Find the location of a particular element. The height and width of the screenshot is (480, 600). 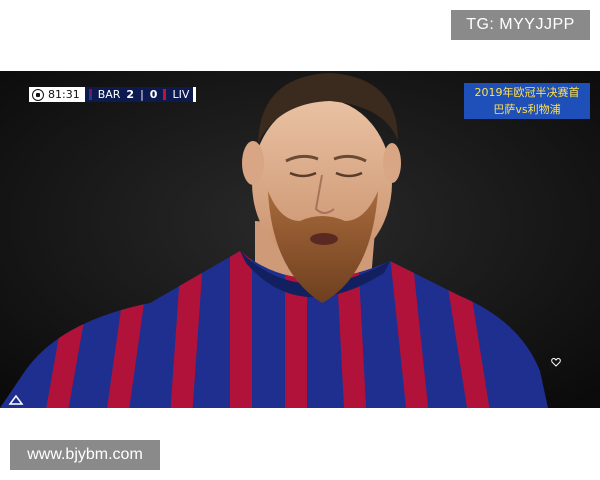

away-team: LIV is located at coordinates (181, 94).